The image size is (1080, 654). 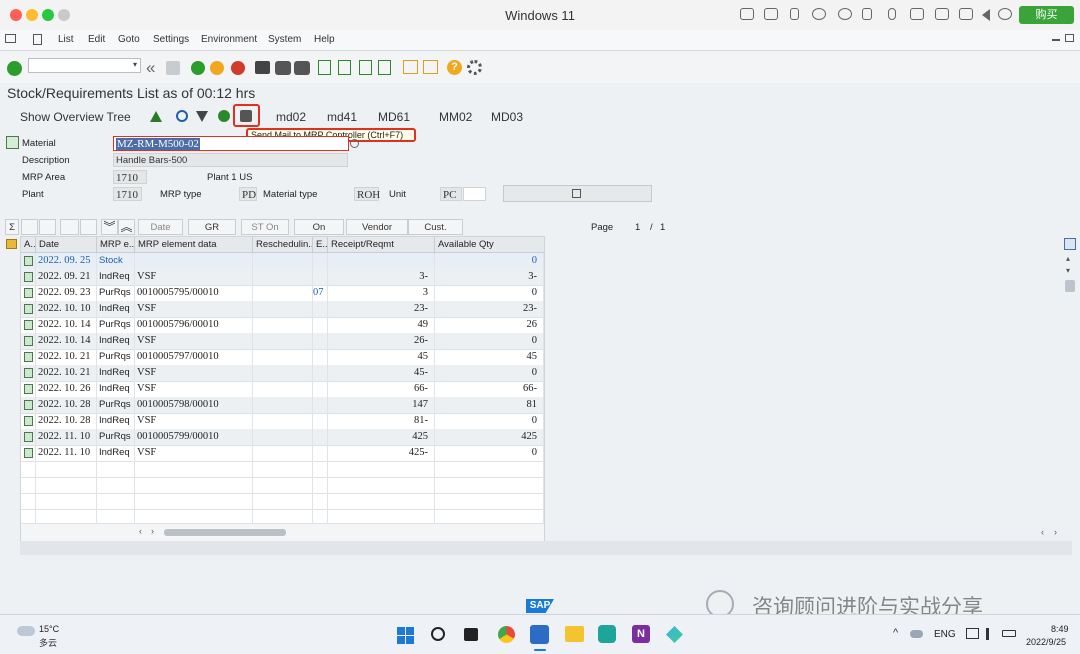 I want to click on gear-icon, so click(x=1005, y=14).